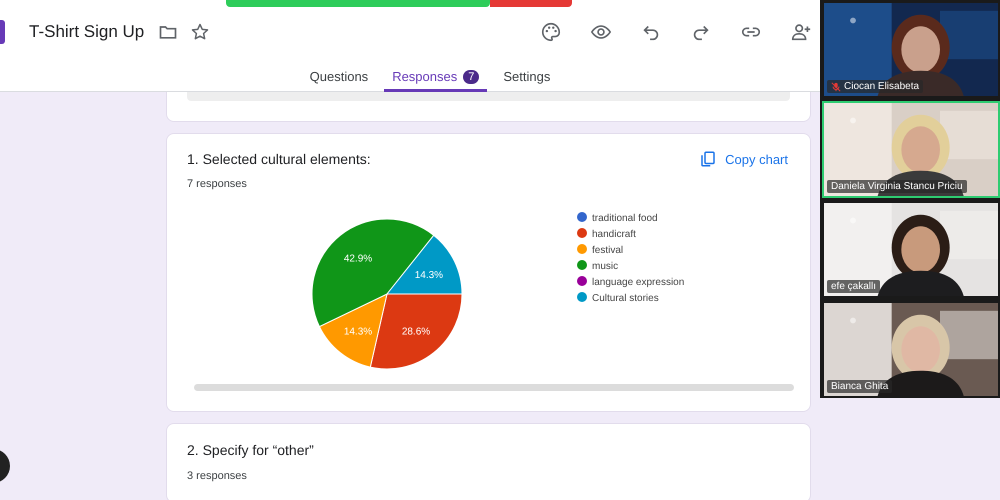 The image size is (1000, 500). I want to click on legend-label: music, so click(605, 266).